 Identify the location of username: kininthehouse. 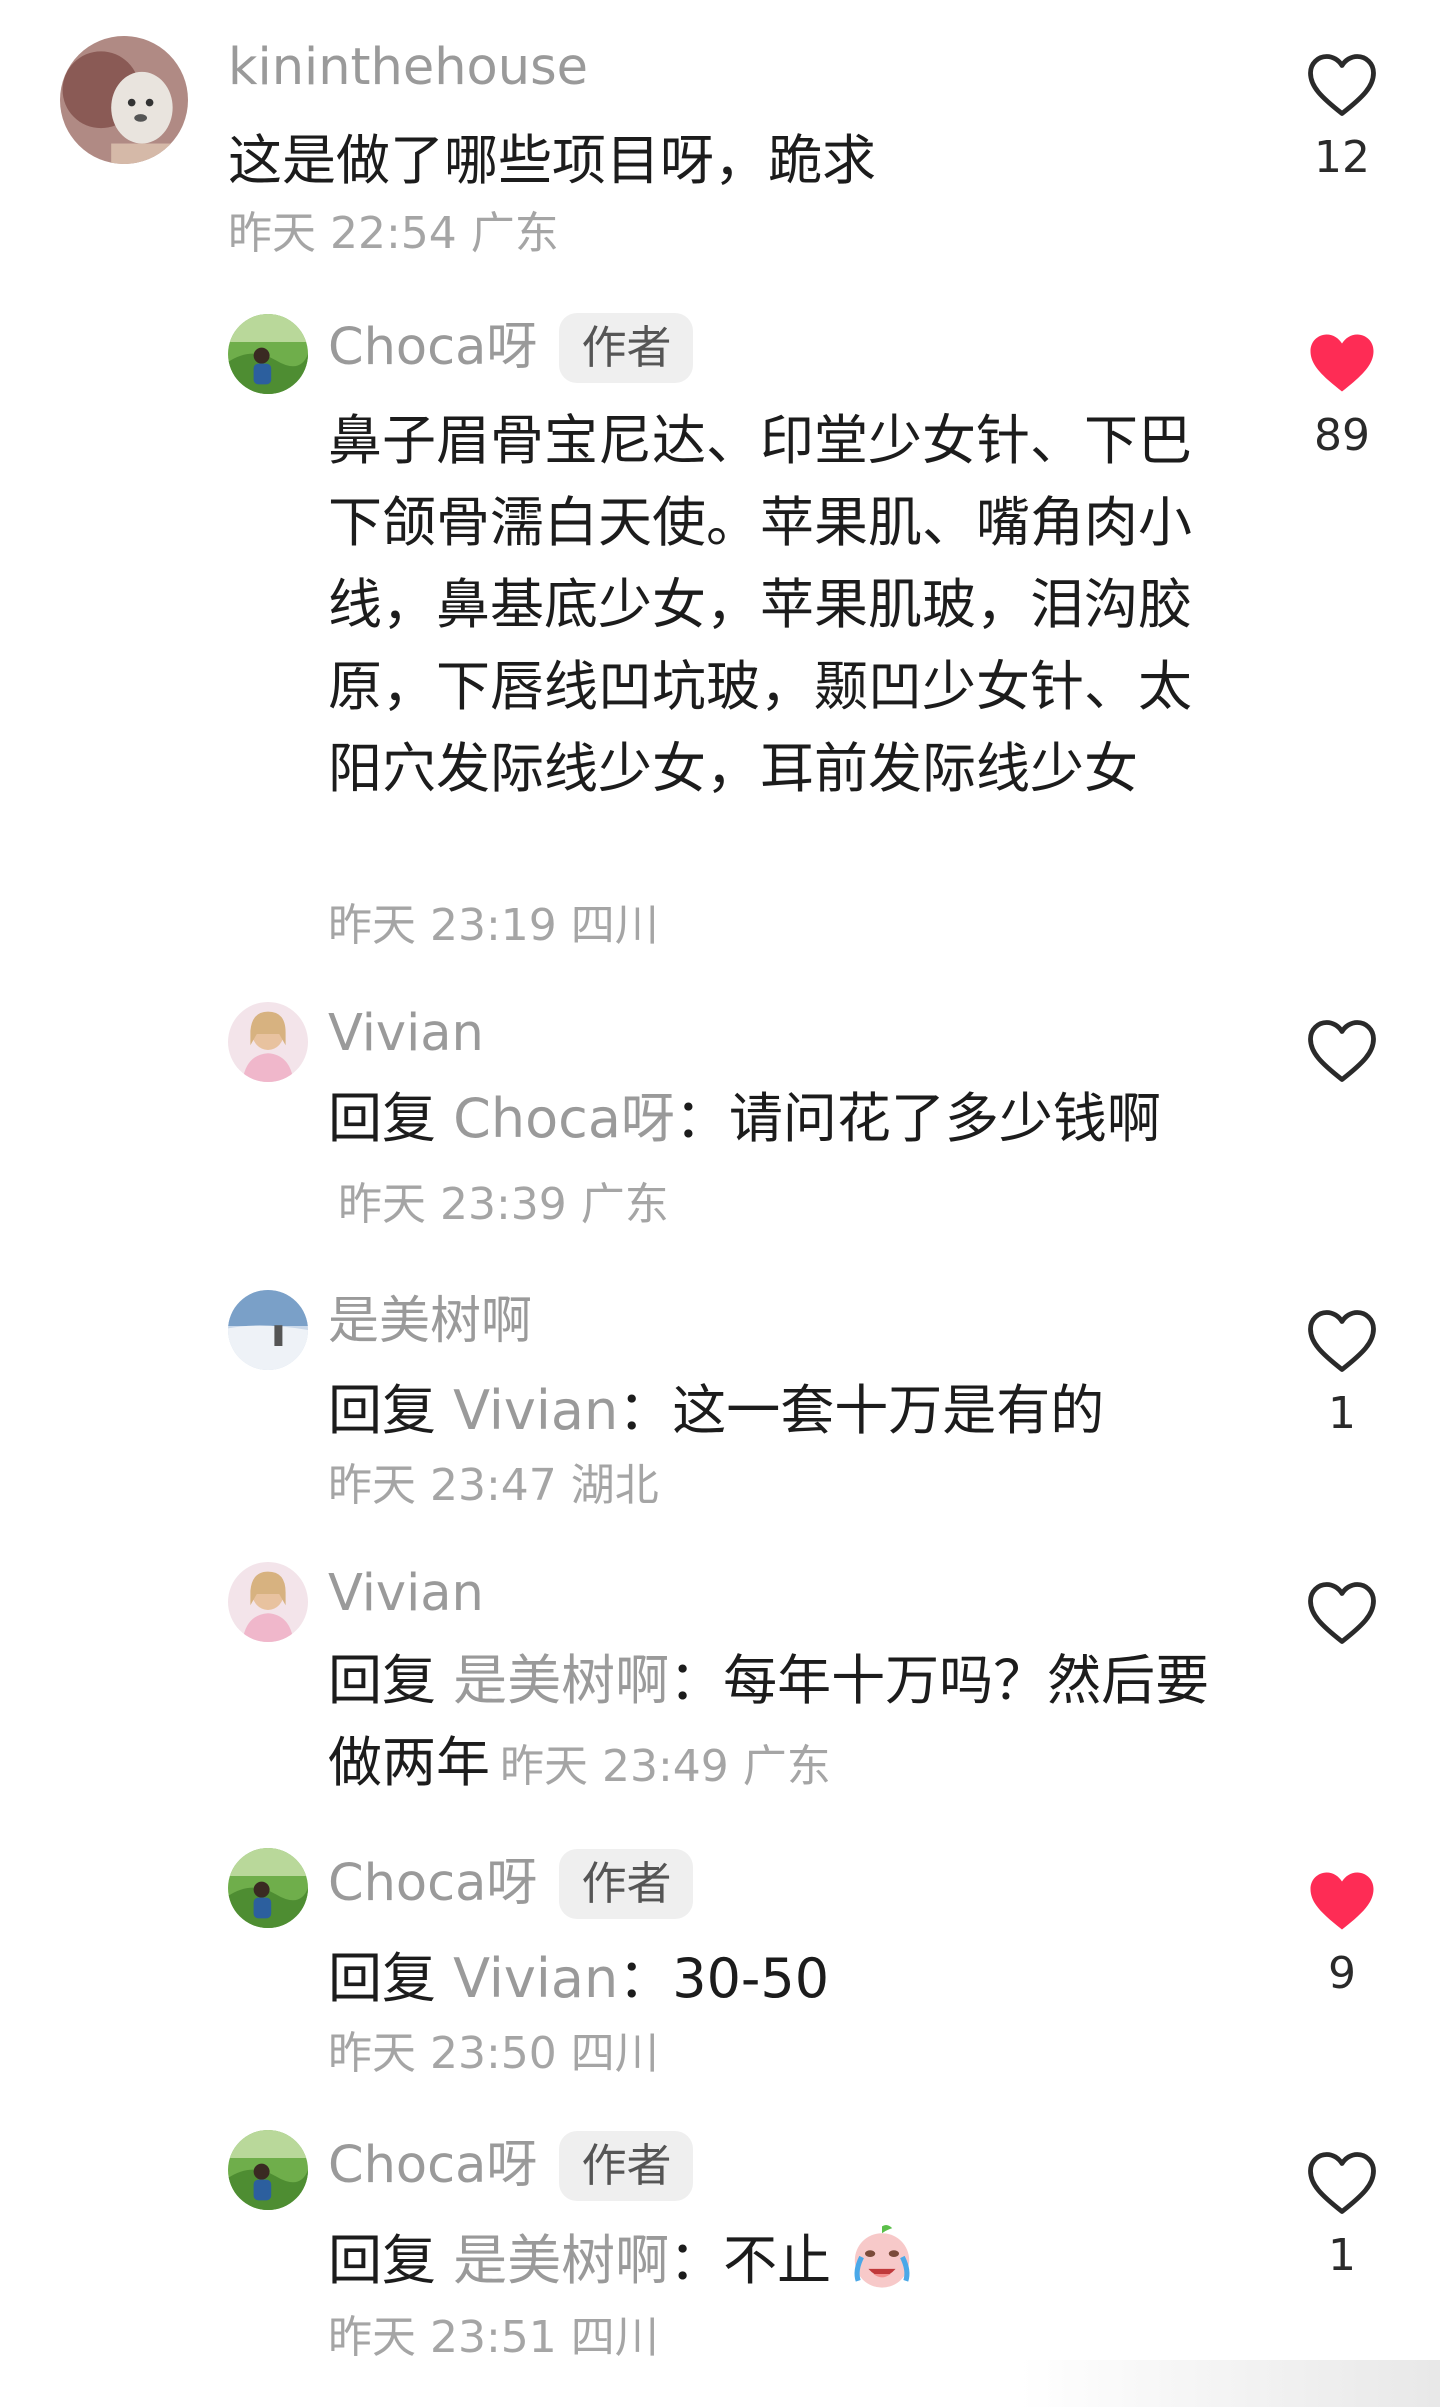
(408, 68).